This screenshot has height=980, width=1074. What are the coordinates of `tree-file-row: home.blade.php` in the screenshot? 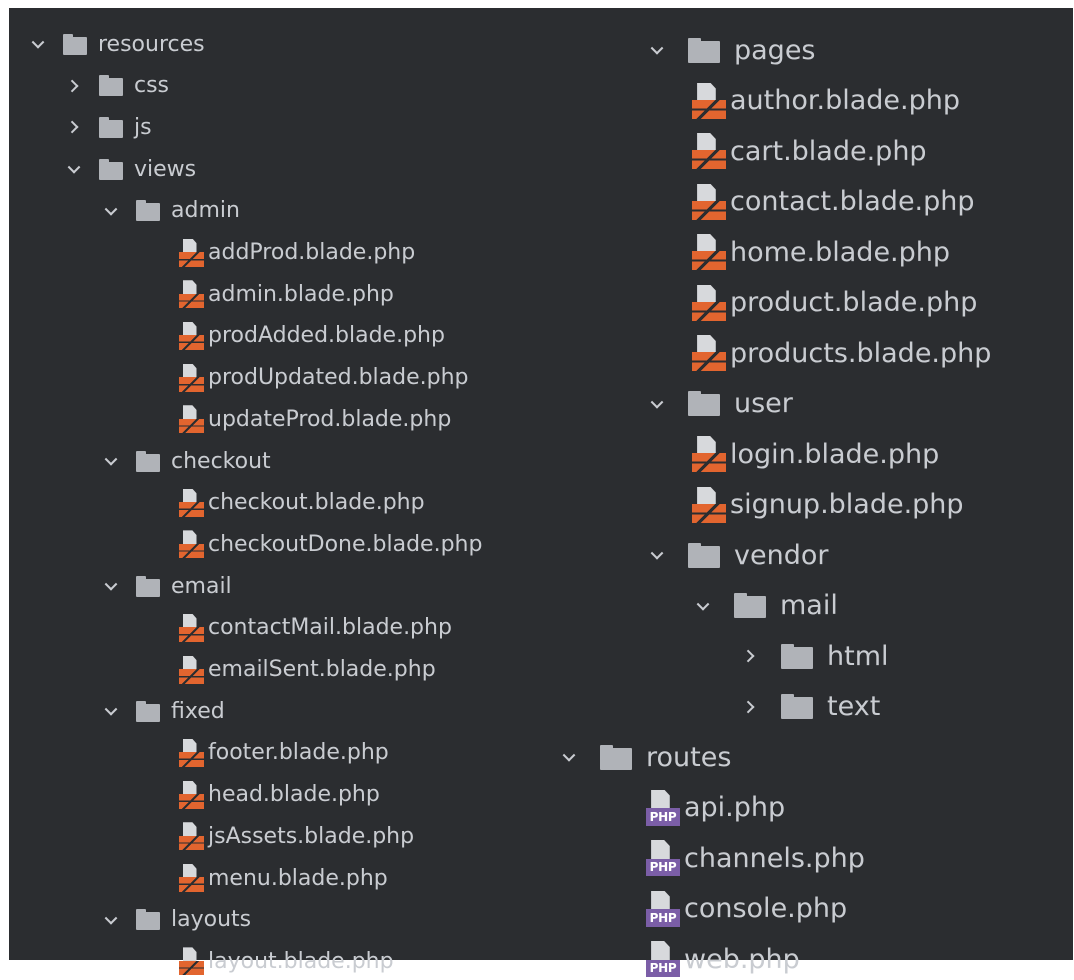 It's located at (821, 252).